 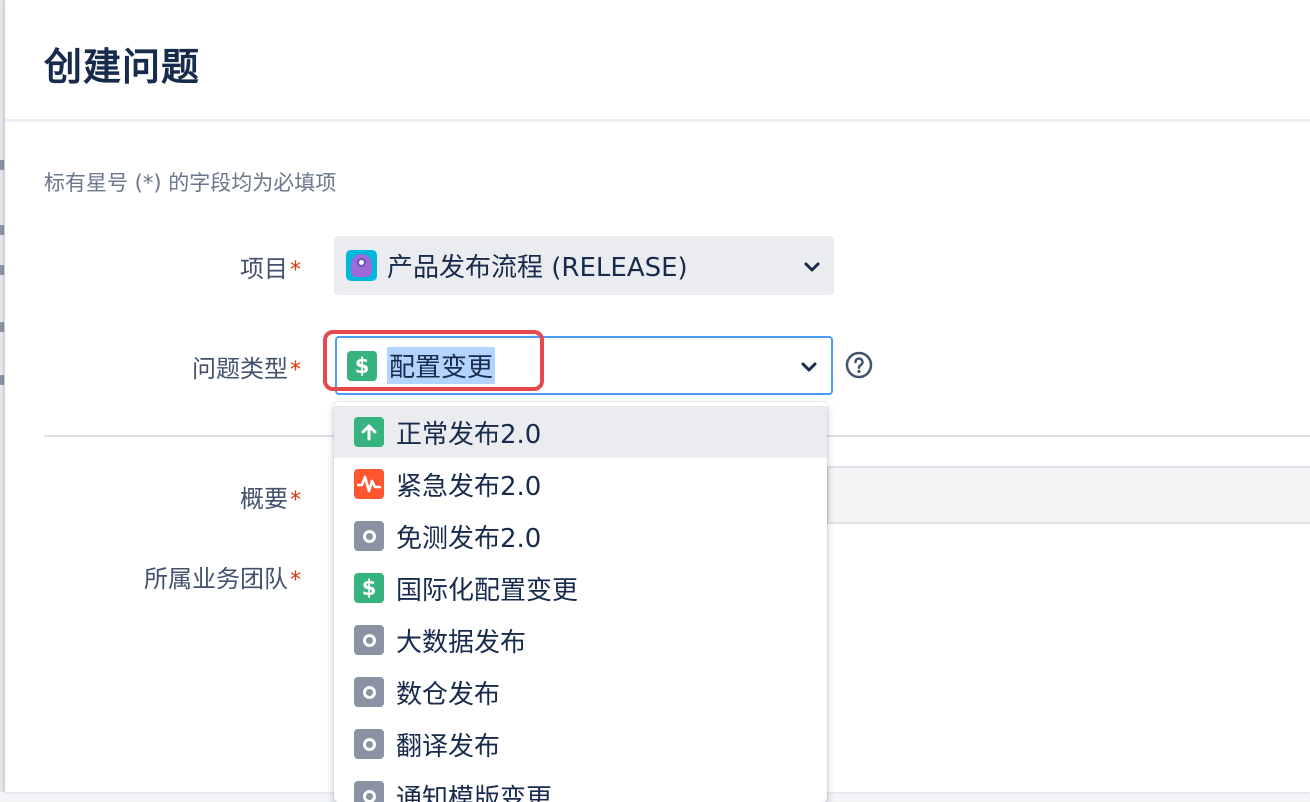 I want to click on issue-type-label-text: 问题类型, so click(x=240, y=369).